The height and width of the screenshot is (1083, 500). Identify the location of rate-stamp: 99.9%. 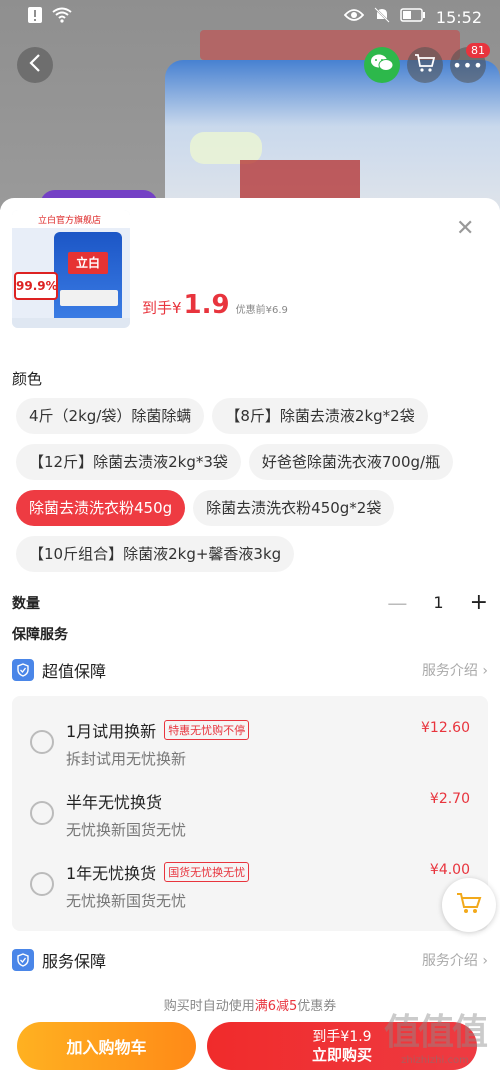
(36, 286).